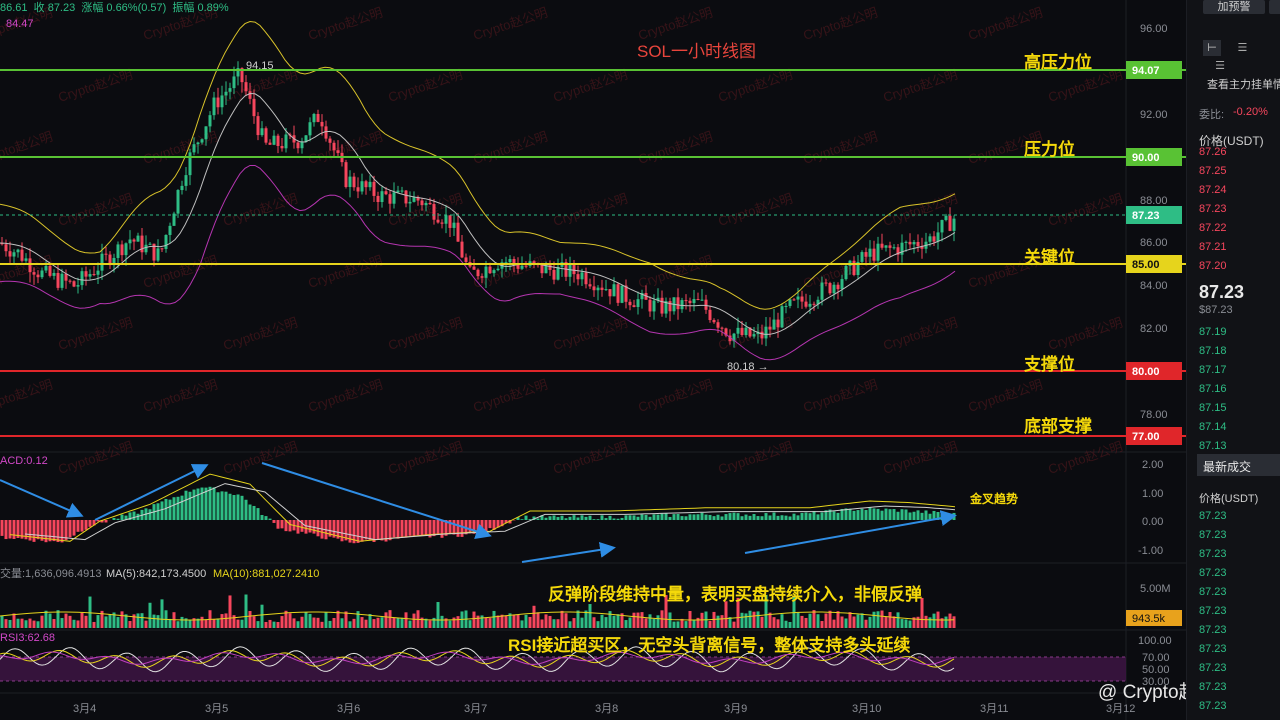  What do you see at coordinates (1212, 48) in the screenshot?
I see `layout-both-icon: ⊢` at bounding box center [1212, 48].